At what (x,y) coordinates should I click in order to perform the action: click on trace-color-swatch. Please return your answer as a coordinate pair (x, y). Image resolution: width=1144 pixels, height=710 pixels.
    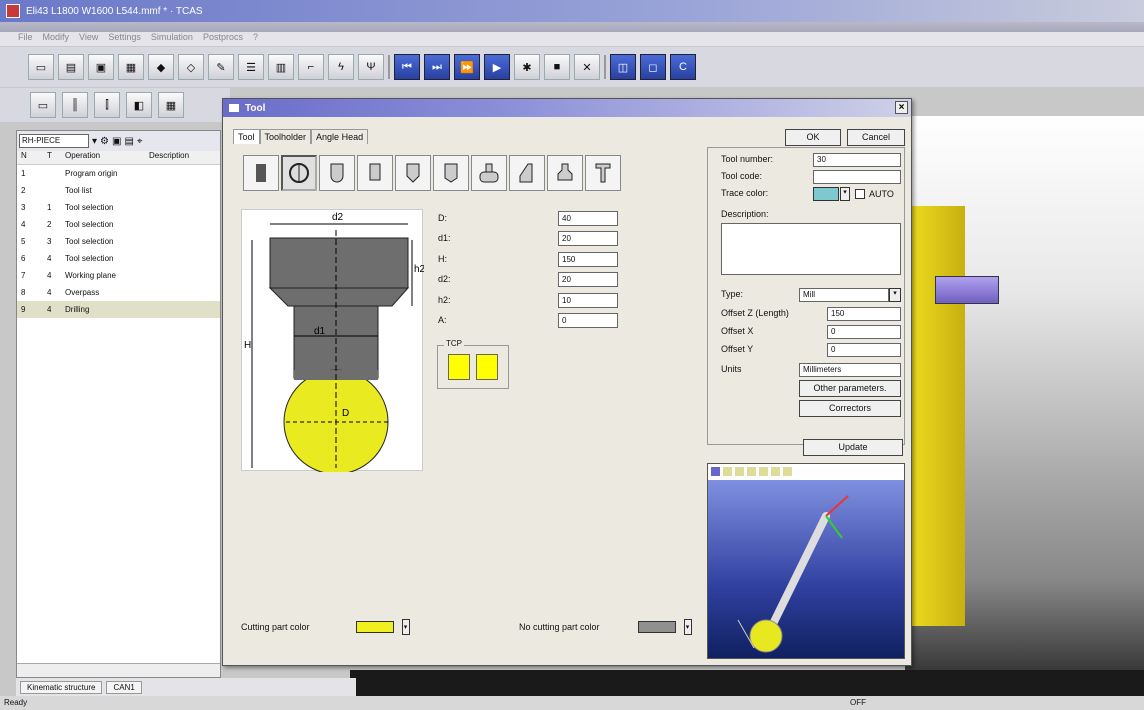
    Looking at the image, I should click on (826, 194).